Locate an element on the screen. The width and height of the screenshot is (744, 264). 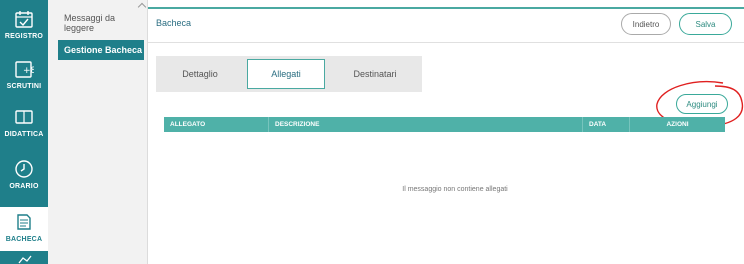
nav-item-more is located at coordinates (24, 259).